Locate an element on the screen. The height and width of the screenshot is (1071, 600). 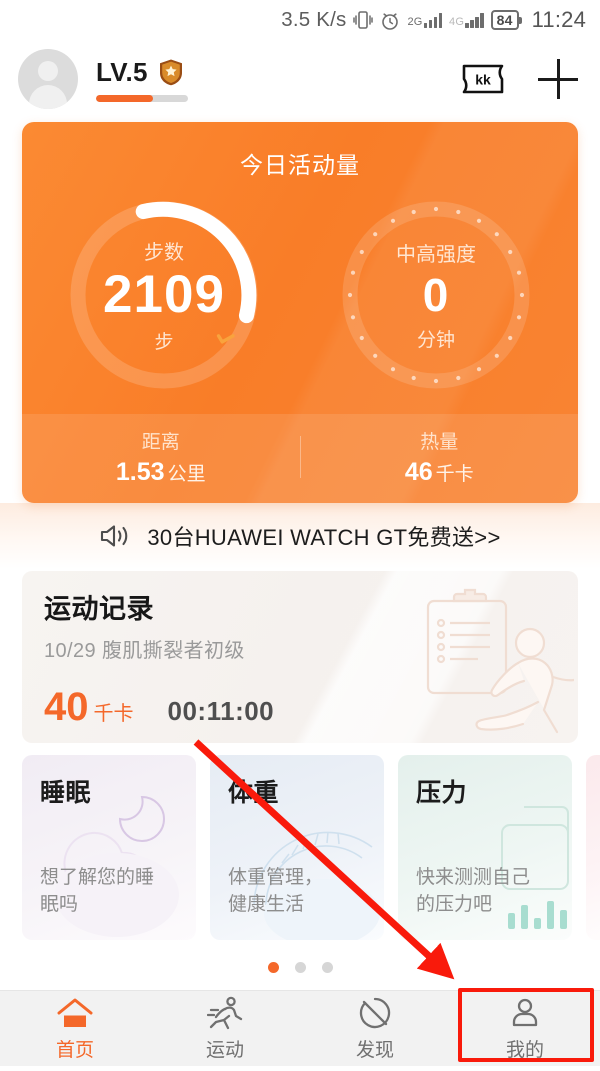
calories-stat: 热量 46 千卡 is located at coordinates (440, 457).